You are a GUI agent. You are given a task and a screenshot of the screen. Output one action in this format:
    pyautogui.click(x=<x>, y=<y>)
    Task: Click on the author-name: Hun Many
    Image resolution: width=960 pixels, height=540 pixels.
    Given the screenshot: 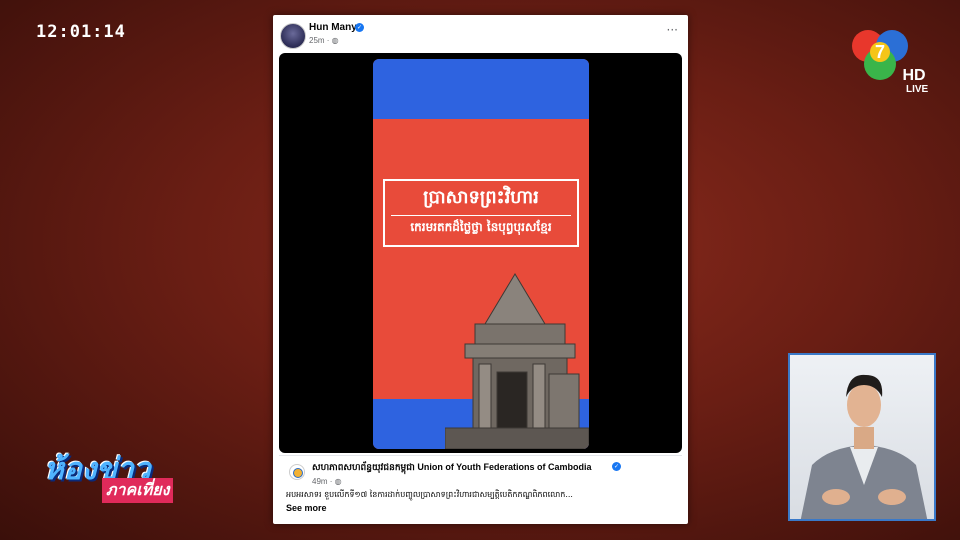 What is the action you would take?
    pyautogui.click(x=333, y=27)
    